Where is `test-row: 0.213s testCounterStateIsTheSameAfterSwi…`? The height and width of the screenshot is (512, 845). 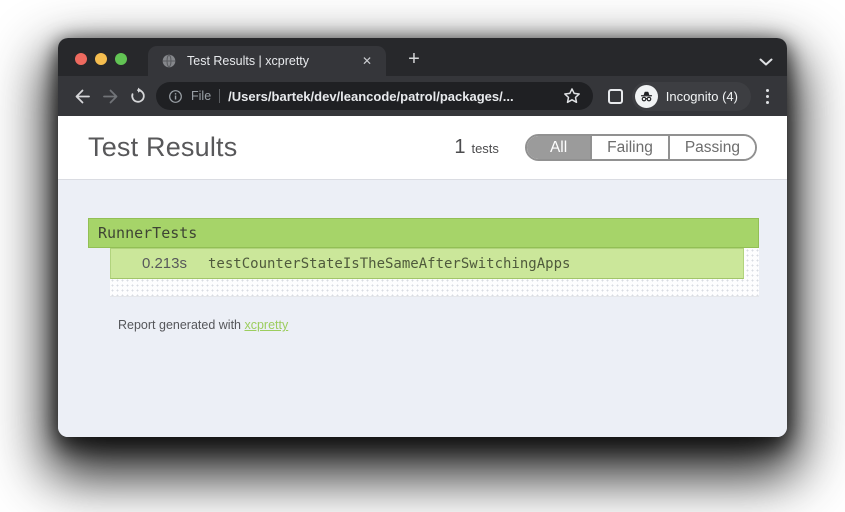
test-row: 0.213s testCounterStateIsTheSameAfterSwi… is located at coordinates (427, 263).